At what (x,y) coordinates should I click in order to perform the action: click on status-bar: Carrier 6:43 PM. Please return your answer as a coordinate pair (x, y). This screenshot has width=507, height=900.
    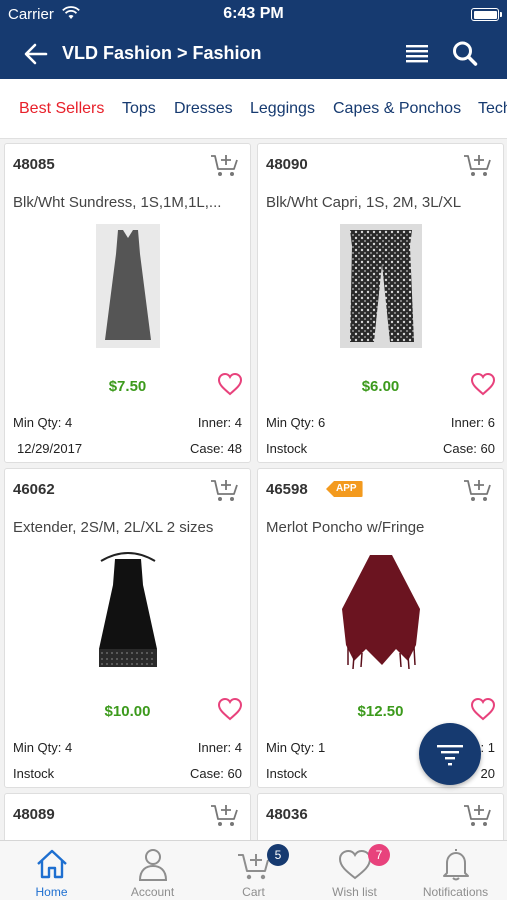
    Looking at the image, I should click on (253, 15).